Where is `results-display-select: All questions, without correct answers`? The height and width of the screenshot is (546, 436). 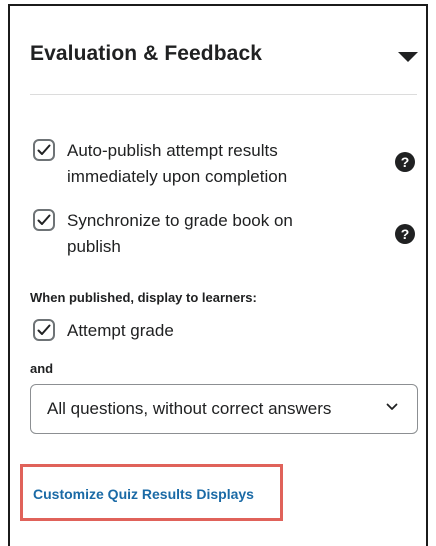
results-display-select: All questions, without correct answers is located at coordinates (224, 409).